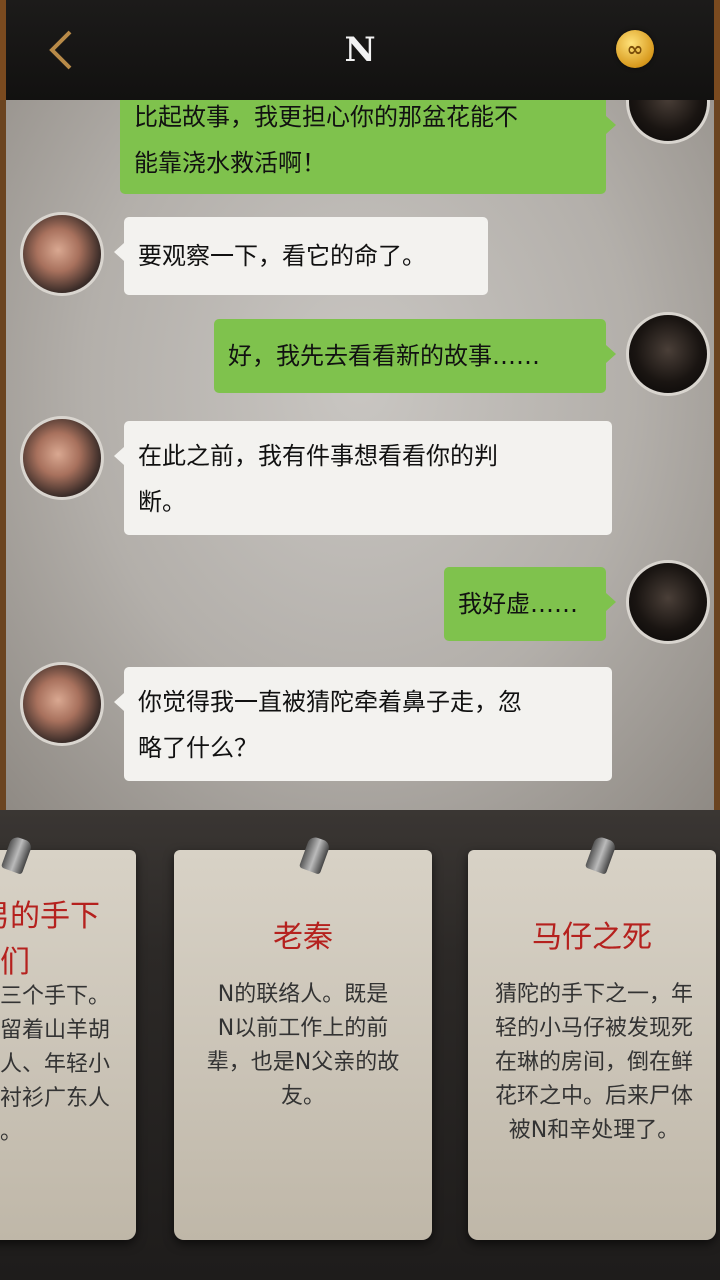 The image size is (720, 1280). What do you see at coordinates (363, 724) in the screenshot?
I see `chat-bubble-npc: 你觉得我一直被猜陀牵着鼻子走，忽 略了什么？` at bounding box center [363, 724].